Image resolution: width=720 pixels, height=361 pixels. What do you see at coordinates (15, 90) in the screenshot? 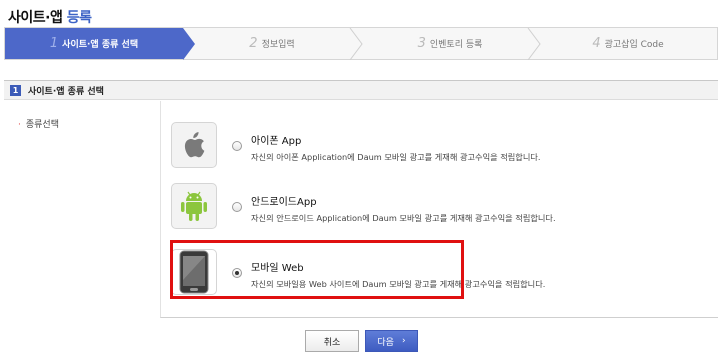
I see `section-number: 1` at bounding box center [15, 90].